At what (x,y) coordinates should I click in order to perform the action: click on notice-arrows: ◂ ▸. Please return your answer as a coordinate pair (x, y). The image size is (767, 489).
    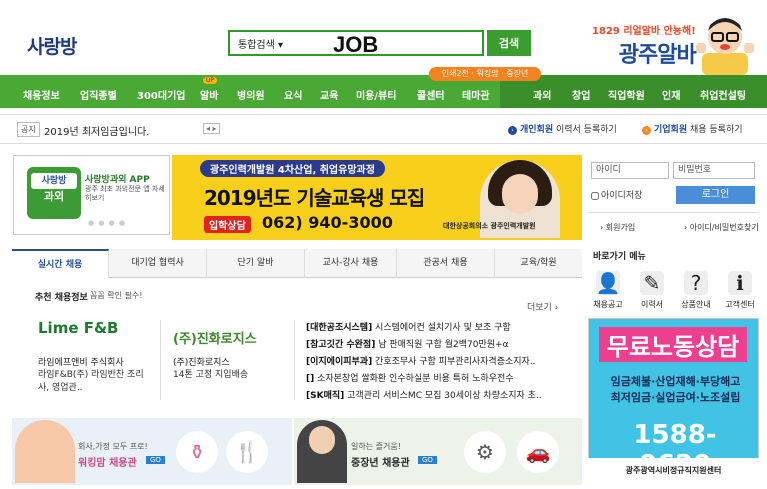
    Looking at the image, I should click on (211, 128).